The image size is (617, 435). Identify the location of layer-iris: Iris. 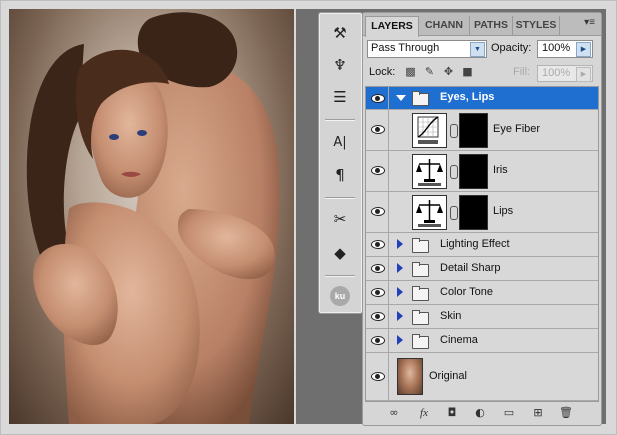
(482, 171).